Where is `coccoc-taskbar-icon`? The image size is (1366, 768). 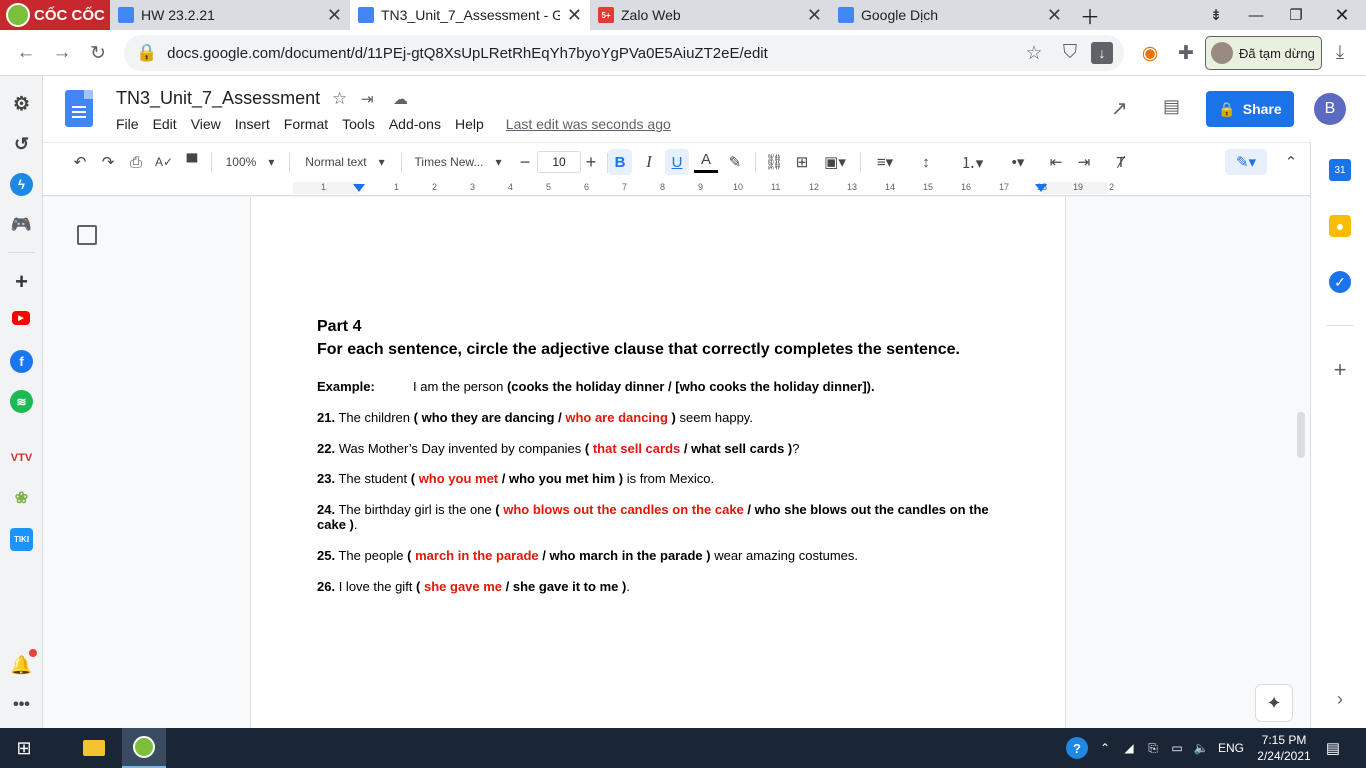 coccoc-taskbar-icon is located at coordinates (144, 748).